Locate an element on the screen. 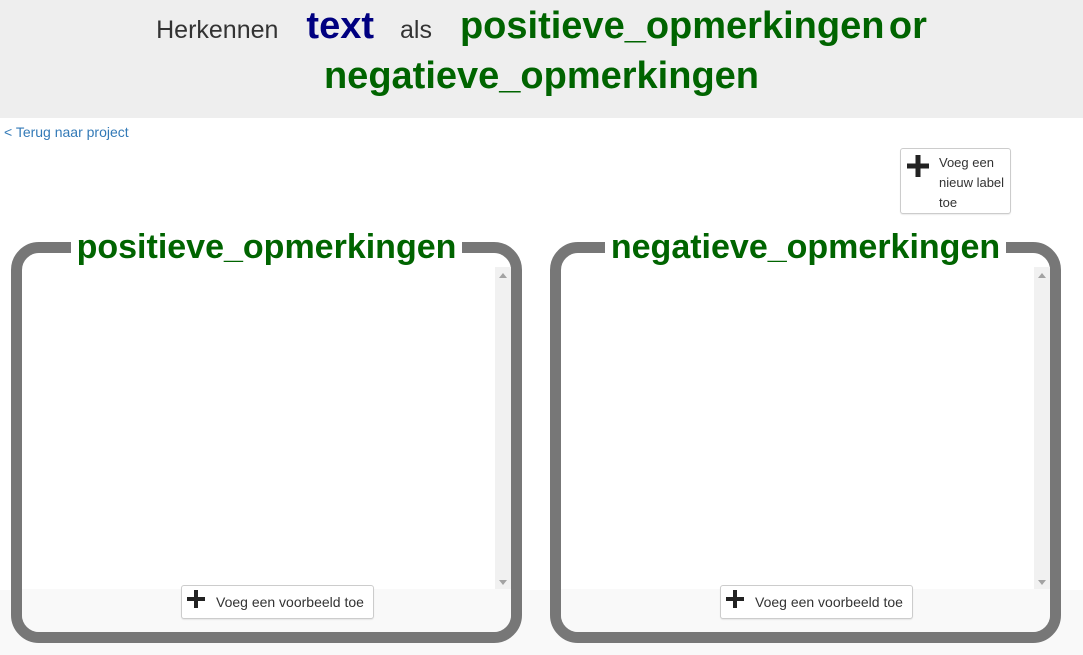  bucket-title: positieve_opmerkingen is located at coordinates (266, 247).